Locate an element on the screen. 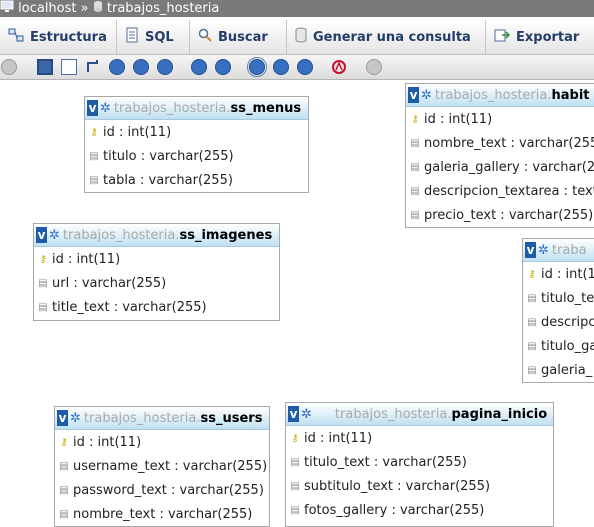 The height and width of the screenshot is (527, 594). pdf-icon is located at coordinates (339, 67).